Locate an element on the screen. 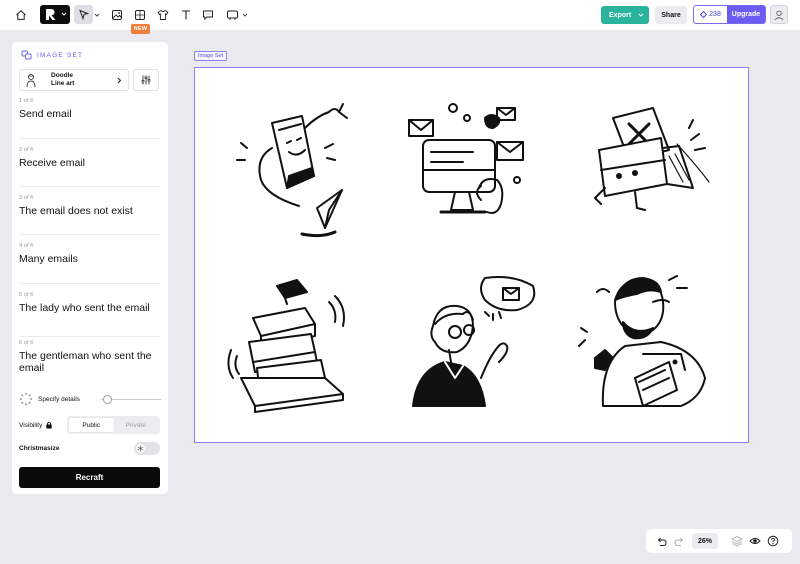  prompt-text: Receive email is located at coordinates (89, 163).